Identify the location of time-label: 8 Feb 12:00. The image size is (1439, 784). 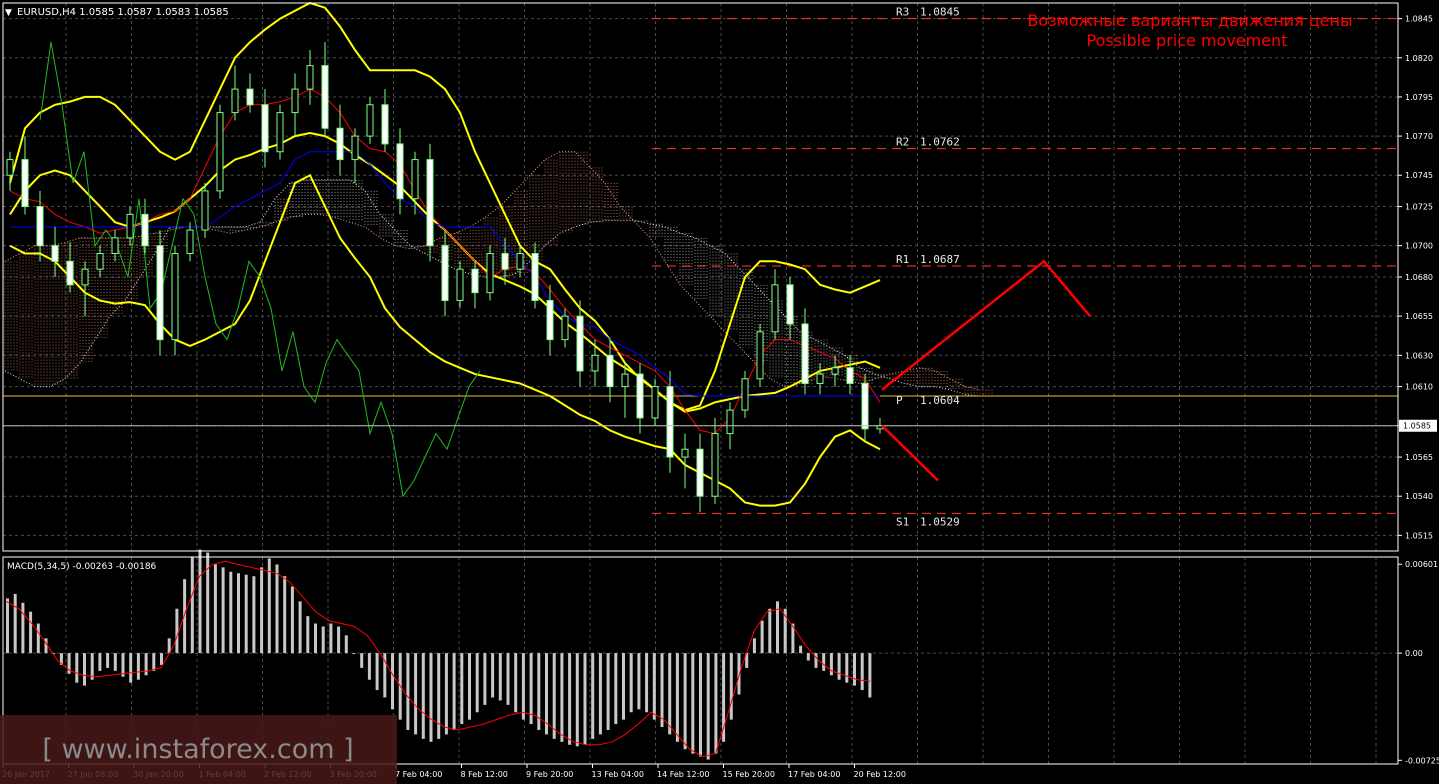
(484, 774).